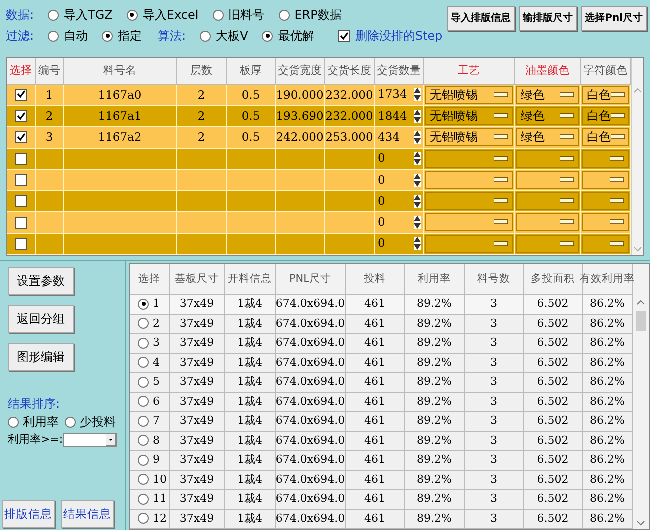 The image size is (650, 530). I want to click on scroll-down-icon, so click(641, 523).